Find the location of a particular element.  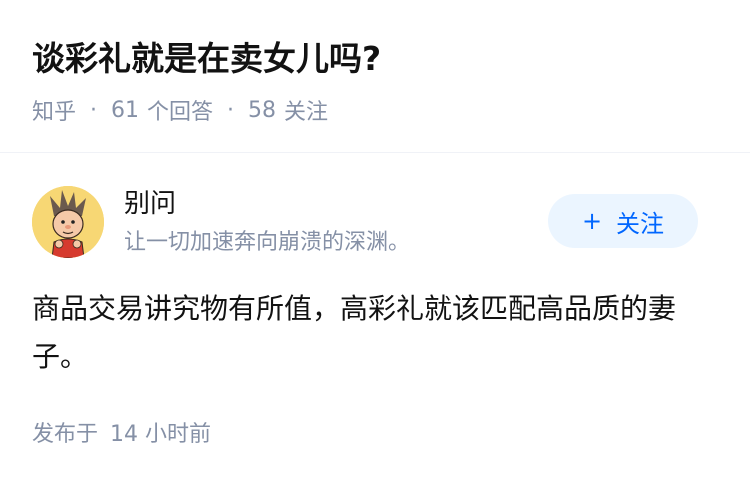

question-meta: 知乎 · 61 个回答 · 58 关注 is located at coordinates (180, 110).